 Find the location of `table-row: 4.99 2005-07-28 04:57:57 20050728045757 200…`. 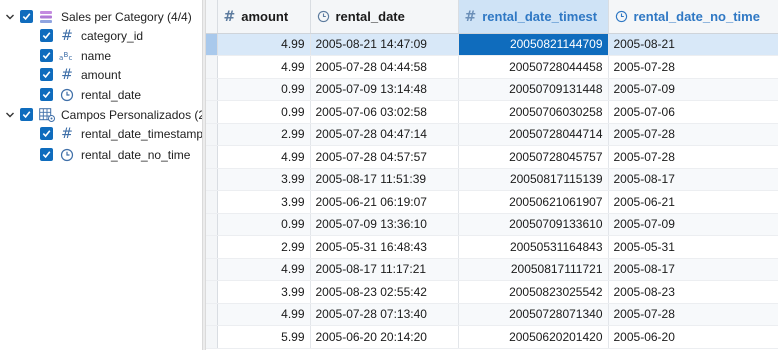

table-row: 4.99 2005-07-28 04:57:57 20050728045757 200… is located at coordinates (492, 157).